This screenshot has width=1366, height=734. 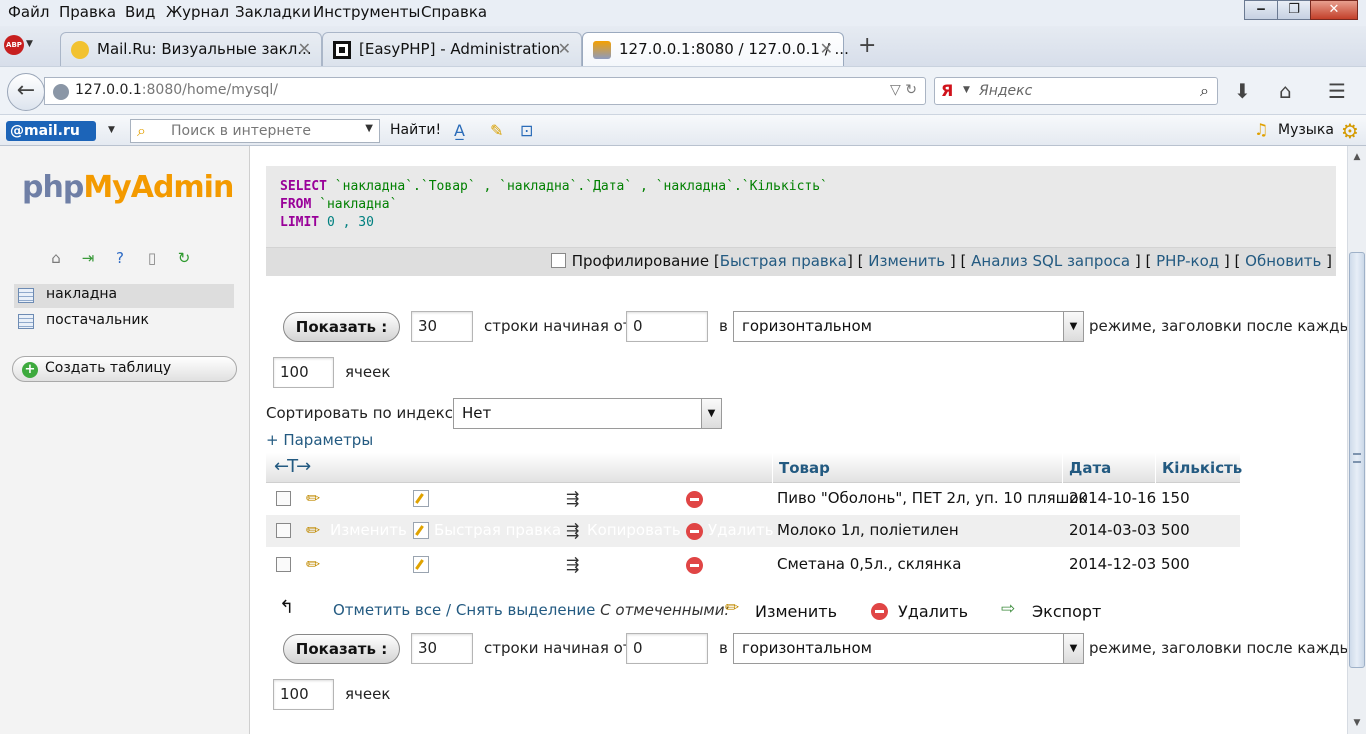 What do you see at coordinates (255, 131) in the screenshot?
I see `mailru-search-input: ⌕ Поиск в интернете ▼` at bounding box center [255, 131].